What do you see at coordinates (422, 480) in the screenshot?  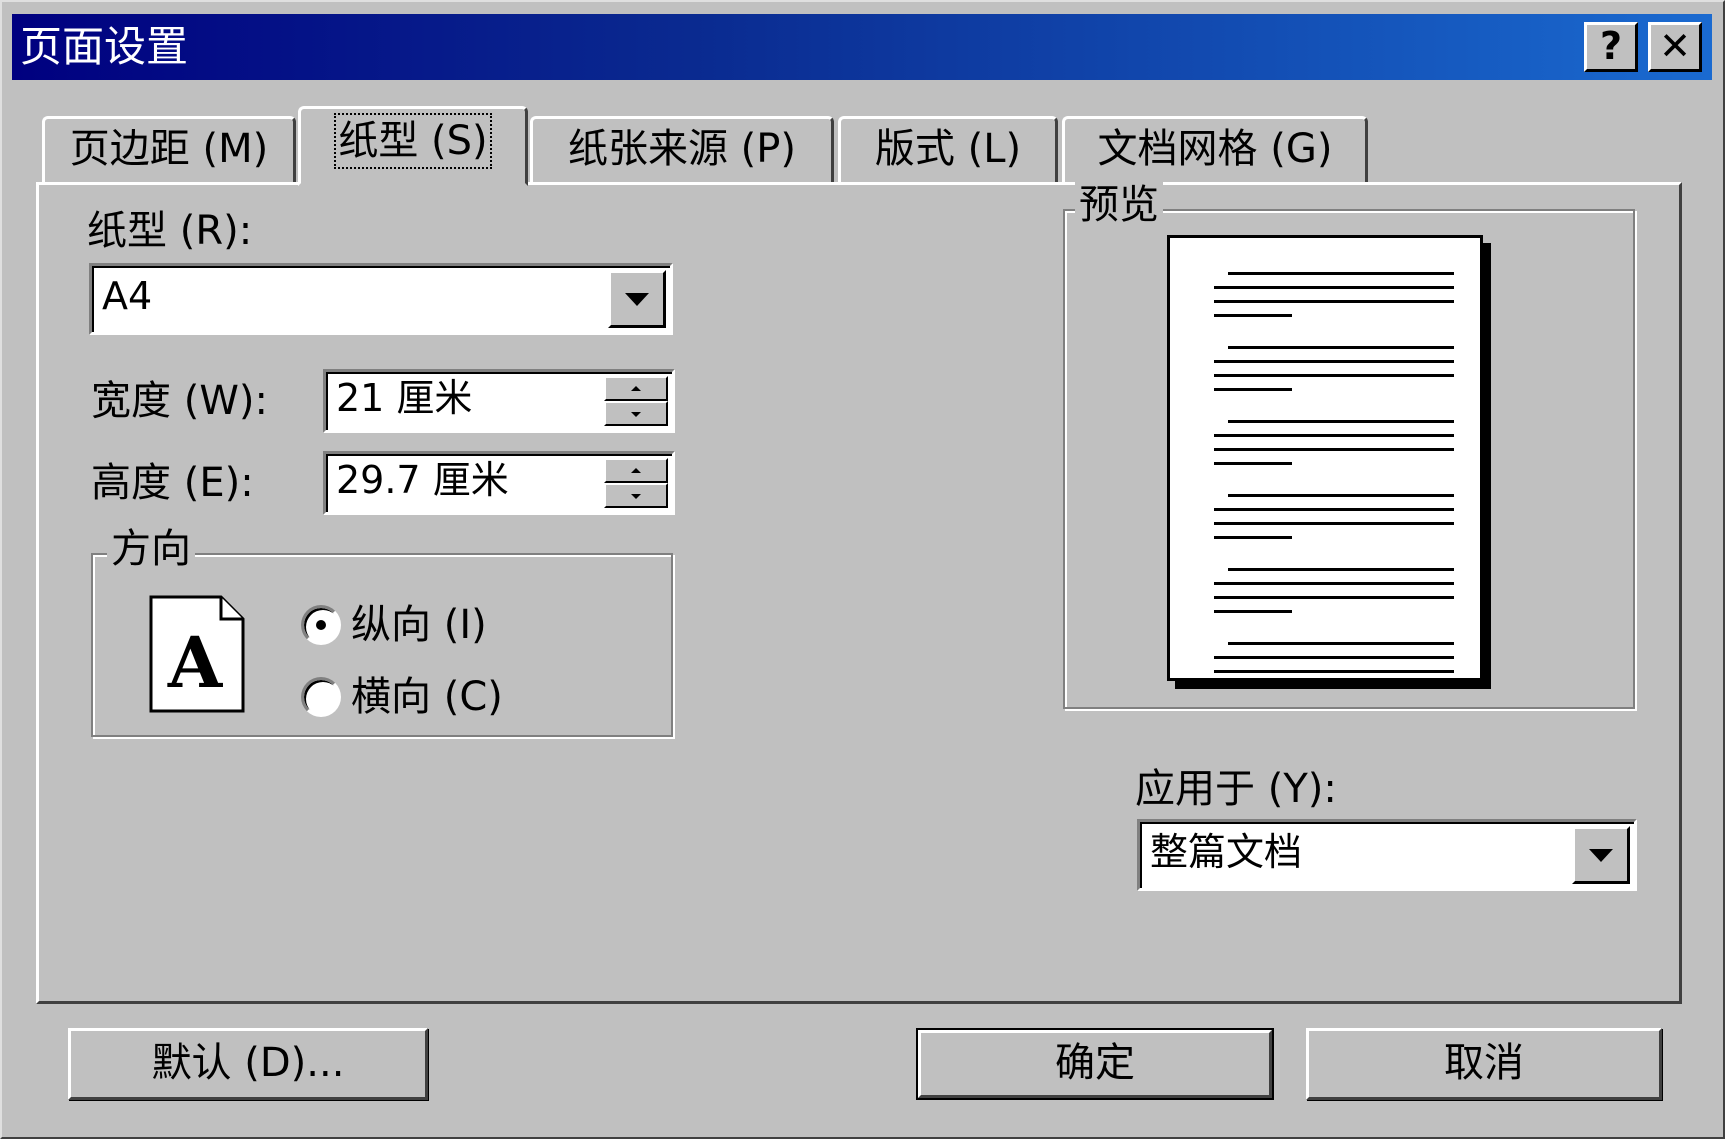 I see `height-value: 29.7 厘米` at bounding box center [422, 480].